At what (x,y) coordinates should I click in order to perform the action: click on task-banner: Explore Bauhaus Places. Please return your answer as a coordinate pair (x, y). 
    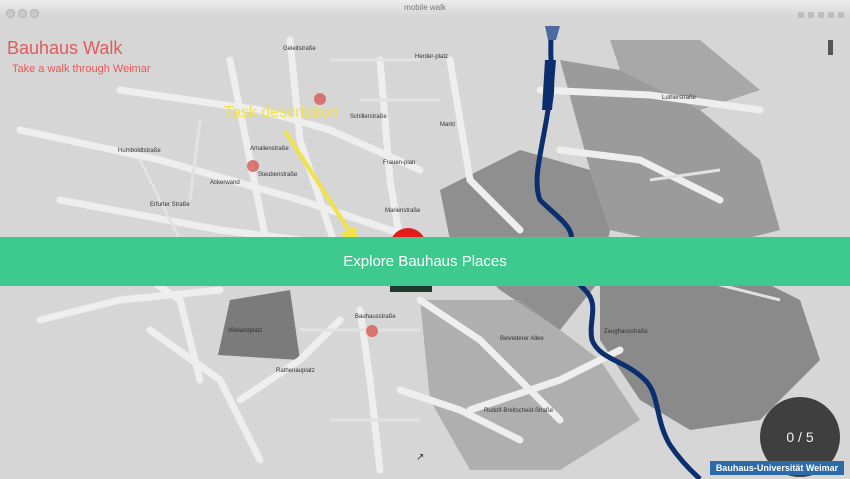
    Looking at the image, I should click on (425, 261).